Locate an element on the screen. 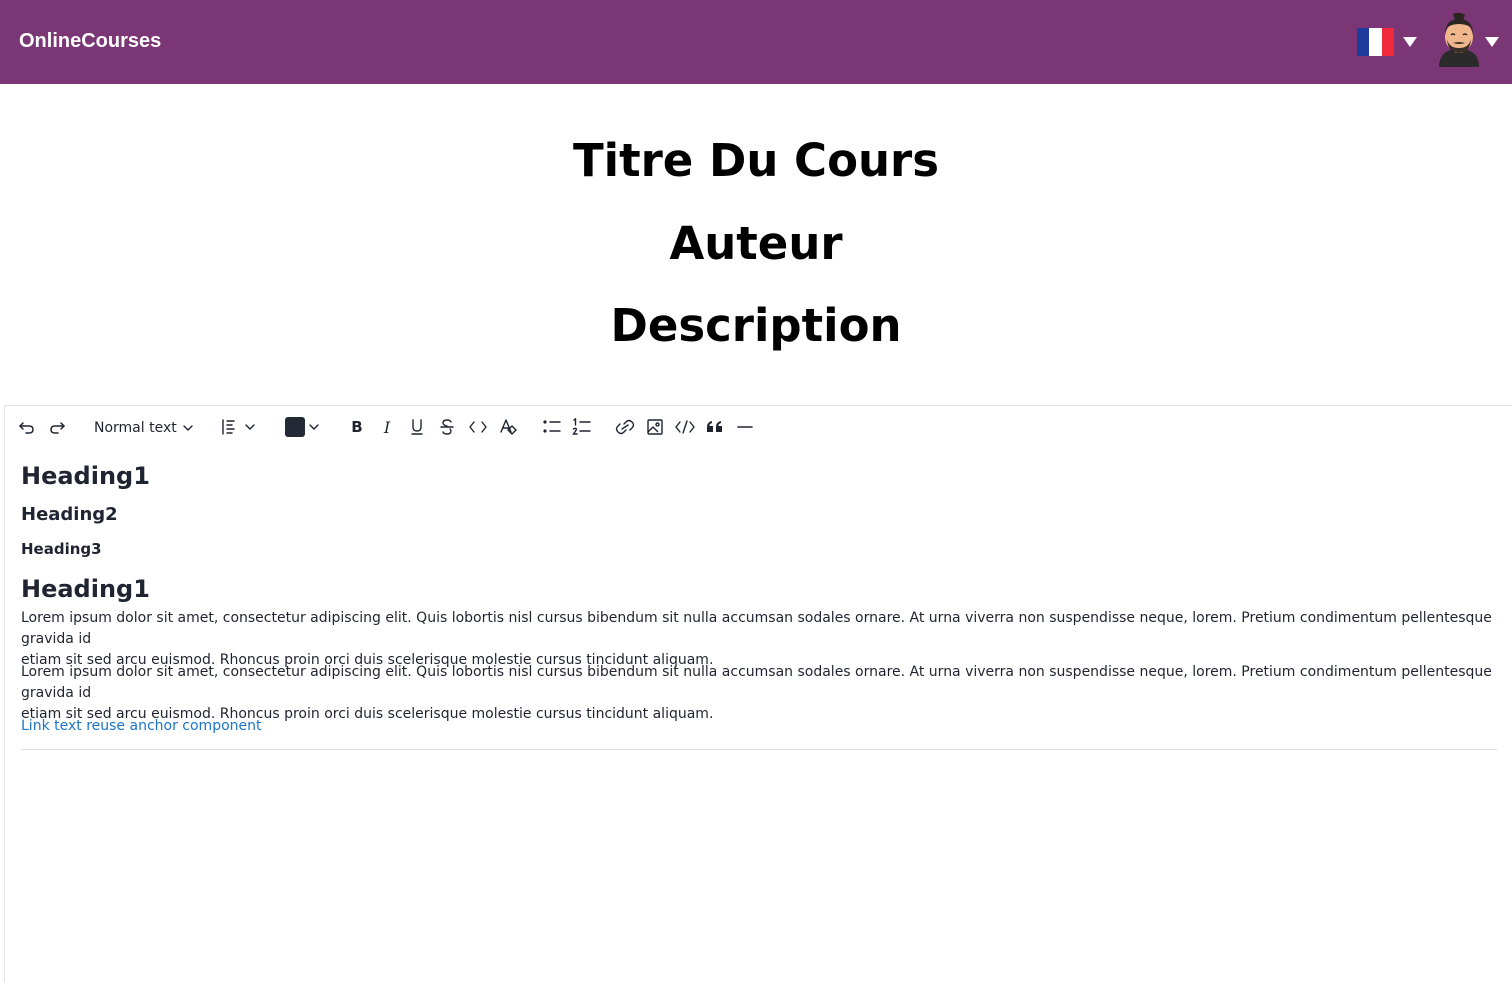  bullet-list-icon is located at coordinates (552, 427).